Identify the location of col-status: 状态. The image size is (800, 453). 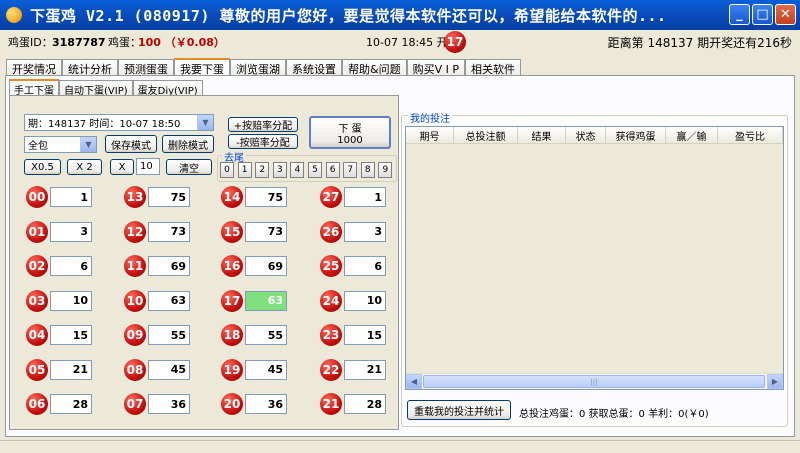
(586, 135).